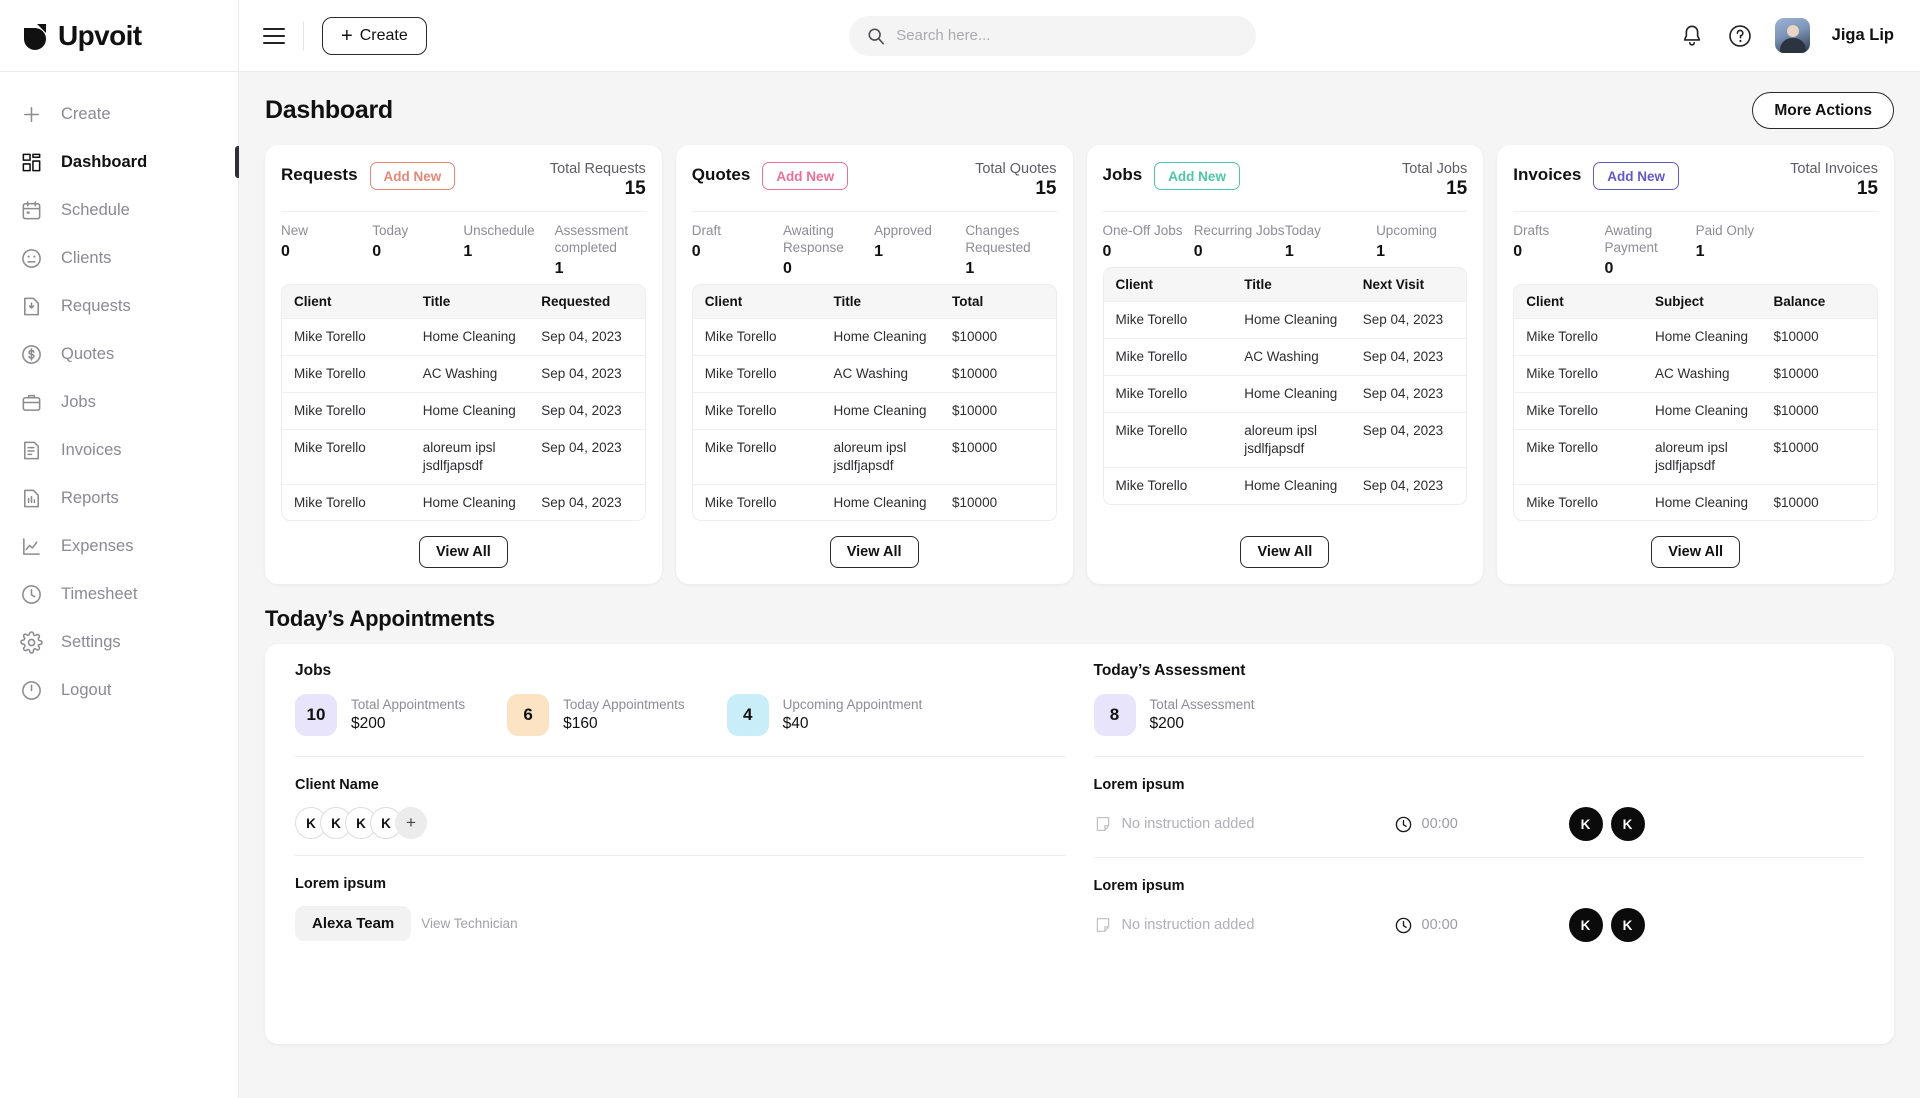 The height and width of the screenshot is (1098, 1920). Describe the element at coordinates (119, 402) in the screenshot. I see `sidebar-item-jobs: Jobs` at that location.